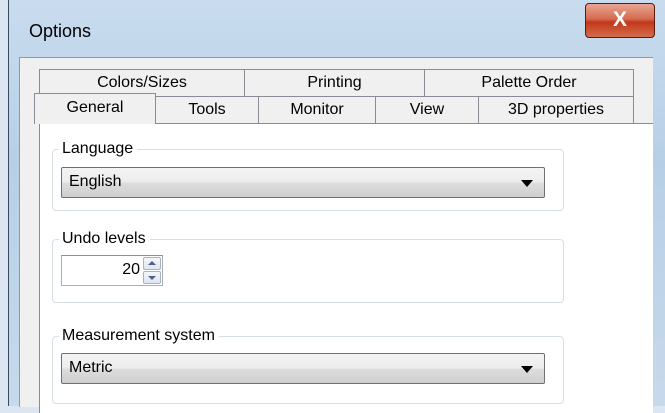 The width and height of the screenshot is (665, 413). What do you see at coordinates (303, 368) in the screenshot?
I see `measurement-system-dropdown: Metric` at bounding box center [303, 368].